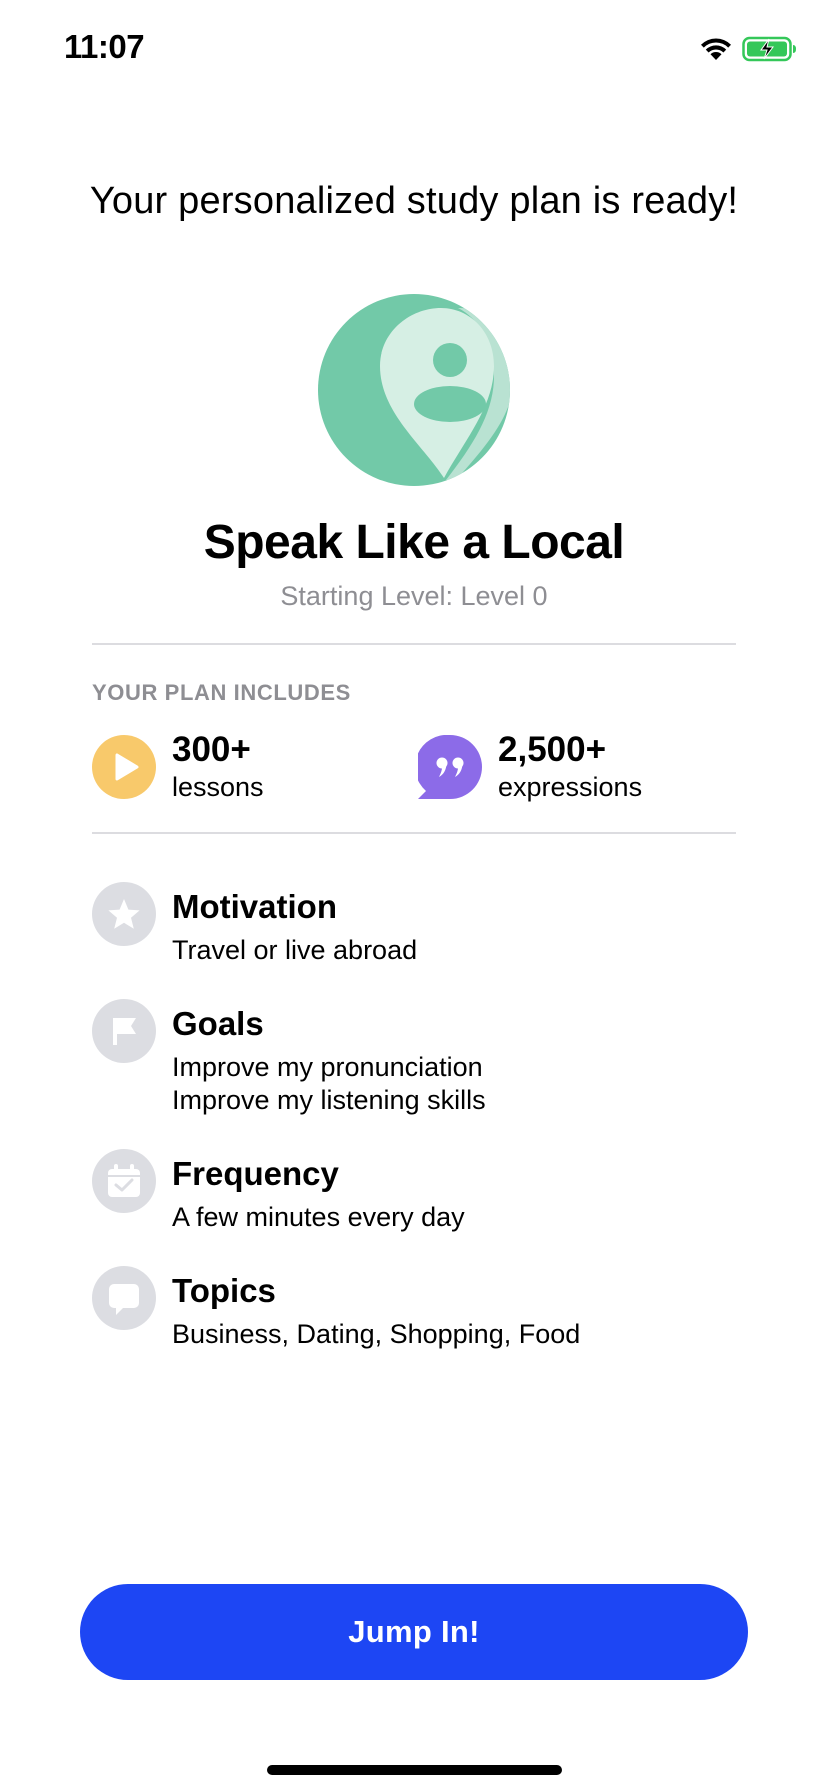 The width and height of the screenshot is (828, 1792). What do you see at coordinates (104, 46) in the screenshot?
I see `status-time: 11:07` at bounding box center [104, 46].